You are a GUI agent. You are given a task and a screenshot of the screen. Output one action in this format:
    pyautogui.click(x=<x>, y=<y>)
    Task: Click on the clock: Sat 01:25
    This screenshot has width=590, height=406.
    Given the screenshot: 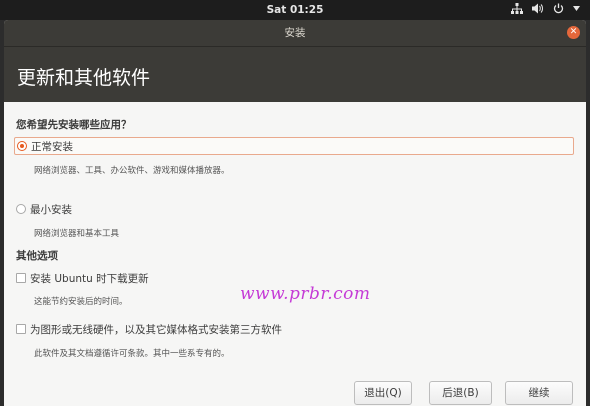 What is the action you would take?
    pyautogui.click(x=295, y=10)
    